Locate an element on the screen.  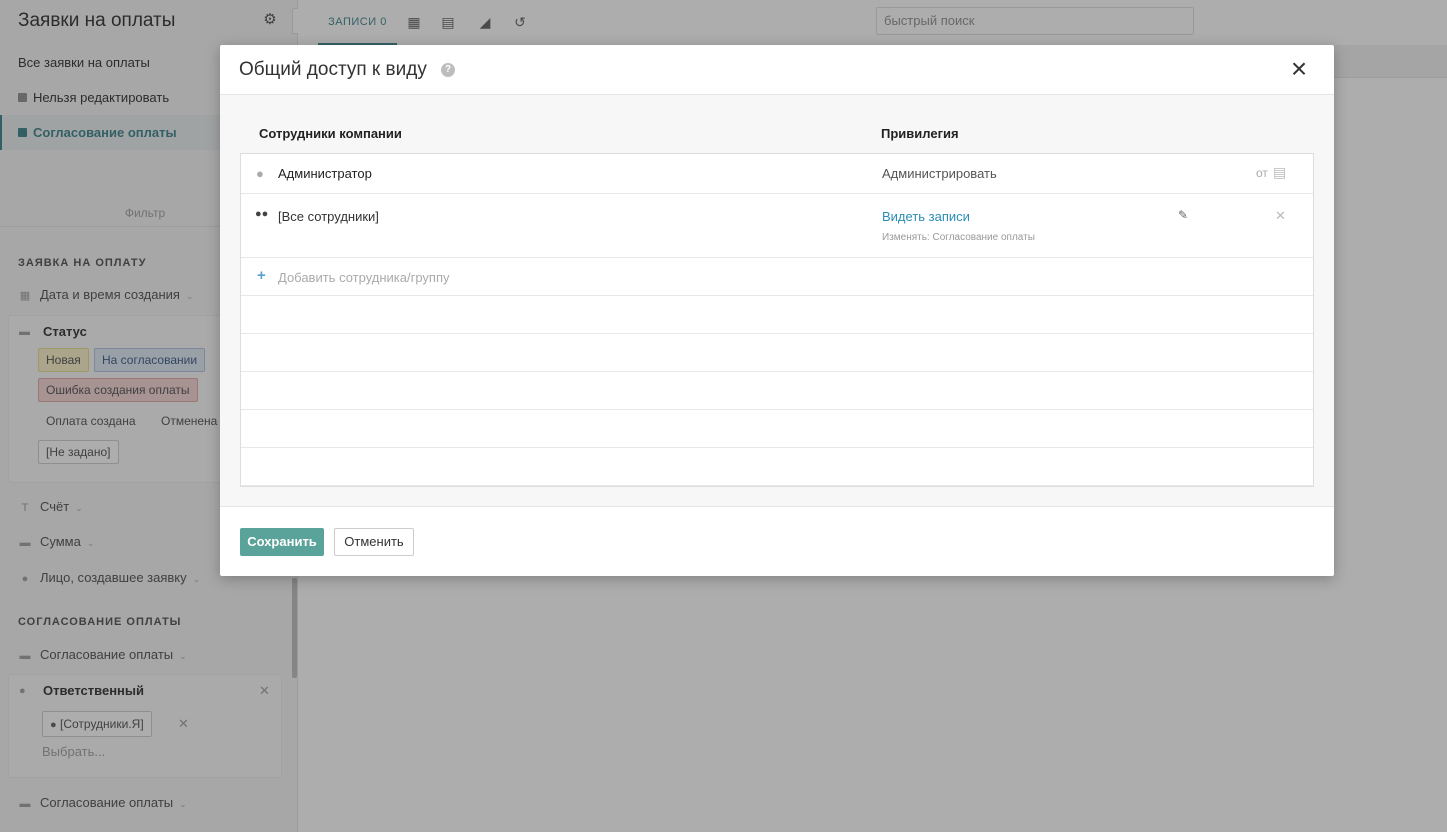
help-icon: ? is located at coordinates (448, 70).